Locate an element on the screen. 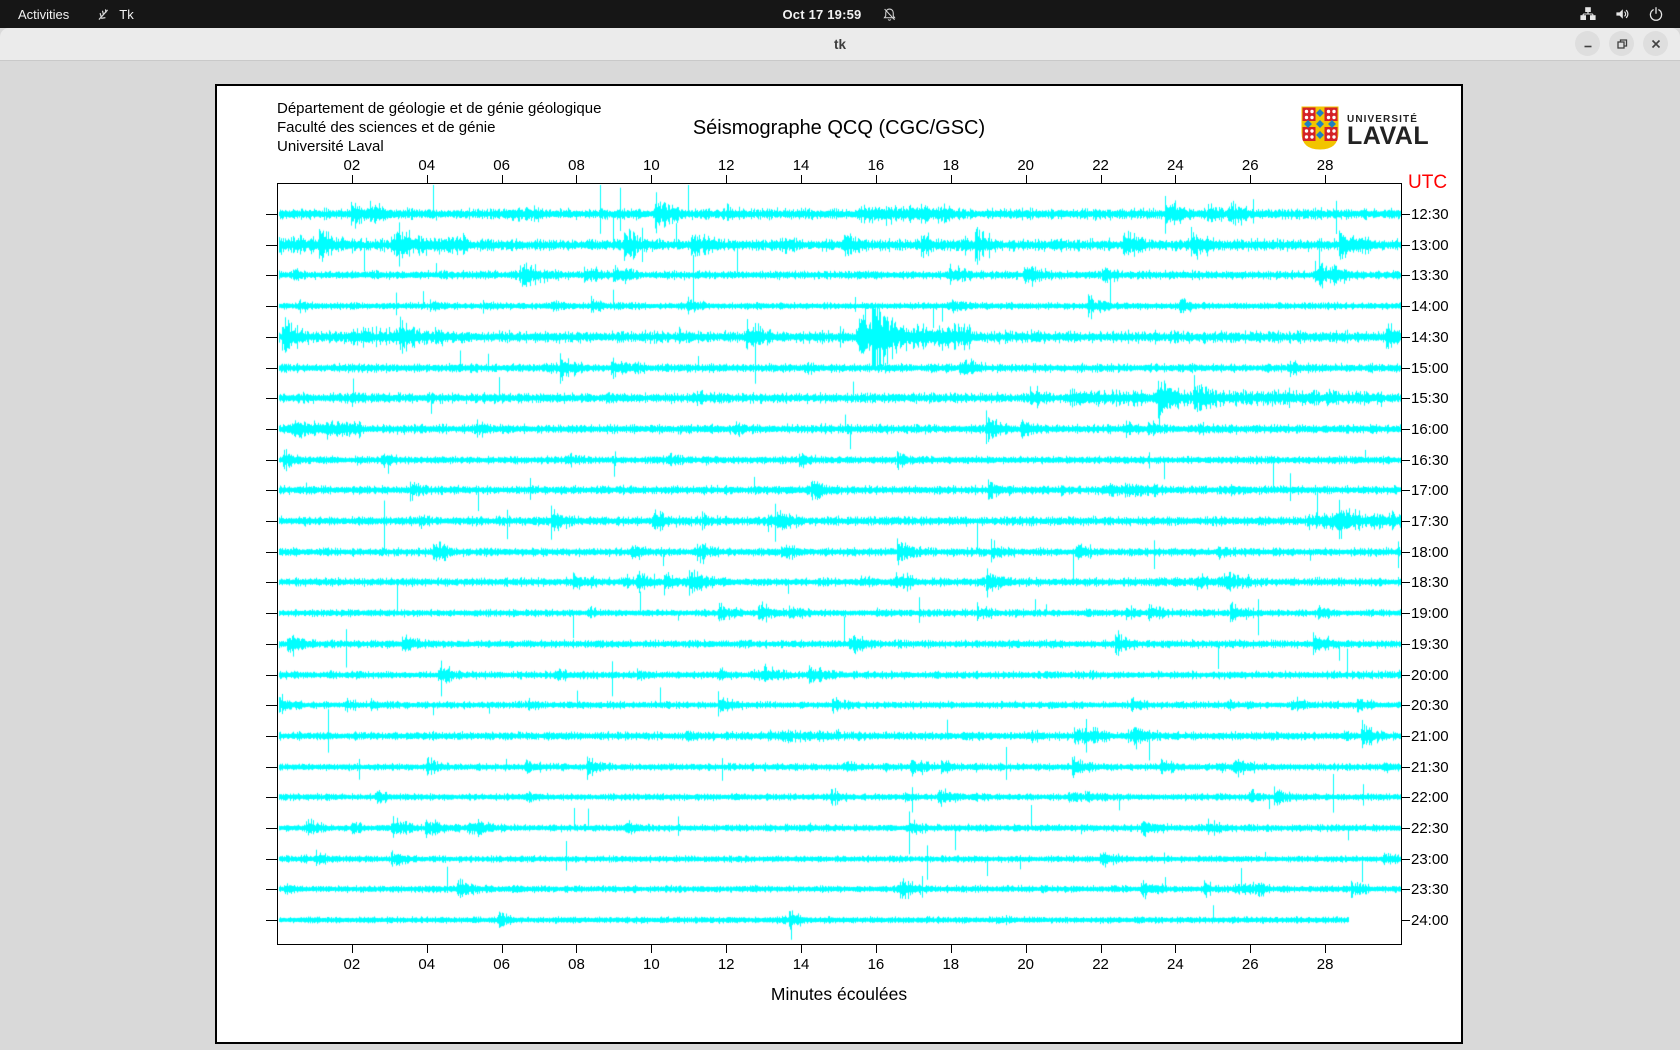 The image size is (1680, 1050). x-tick-label-bottom: 28 is located at coordinates (1325, 964).